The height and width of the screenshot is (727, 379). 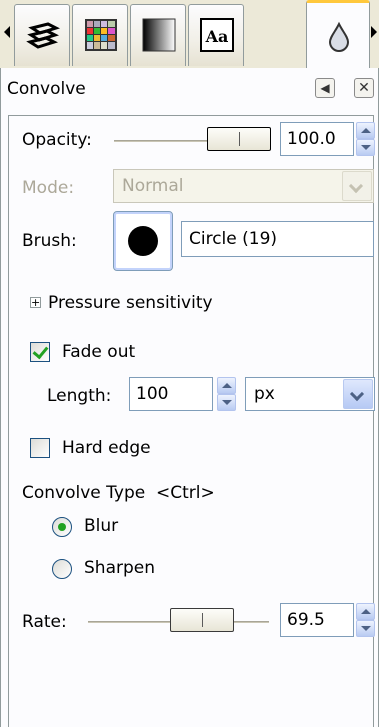 I want to click on rate-spinner, so click(x=365, y=620).